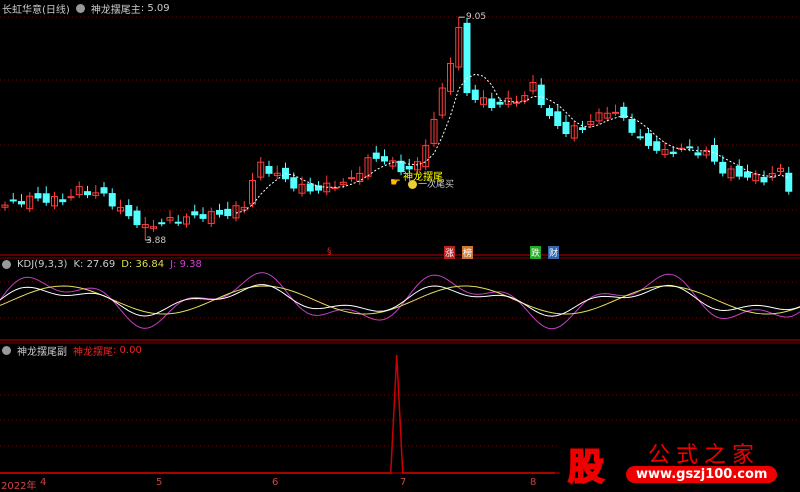 The width and height of the screenshot is (800, 492). What do you see at coordinates (533, 482) in the screenshot?
I see `x-month: 8` at bounding box center [533, 482].